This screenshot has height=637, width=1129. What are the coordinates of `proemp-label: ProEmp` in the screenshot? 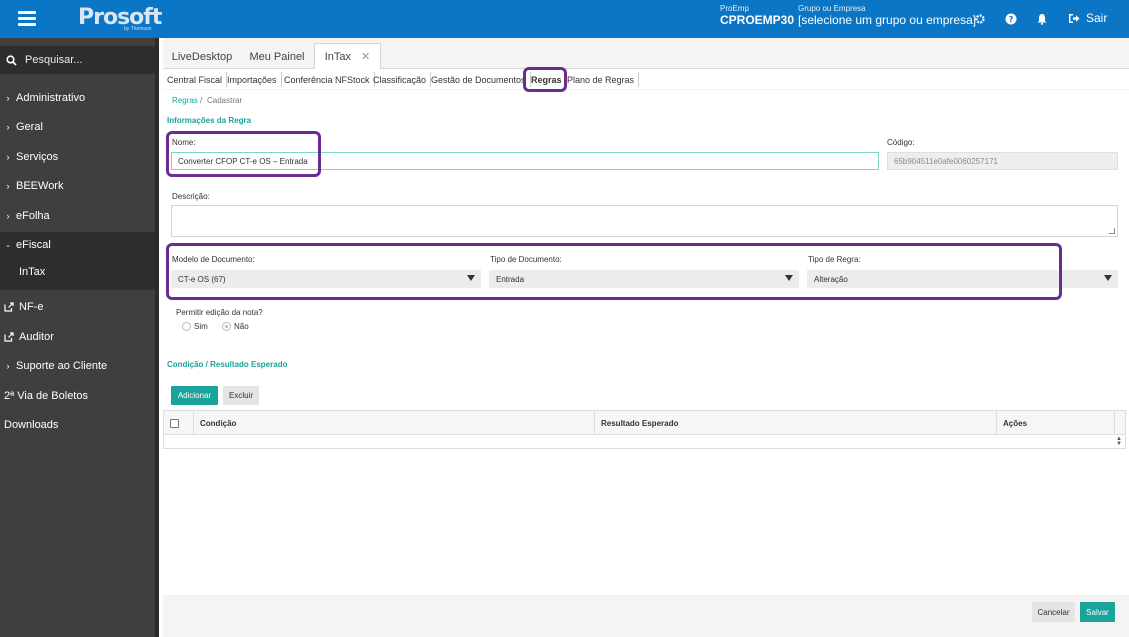 It's located at (734, 8).